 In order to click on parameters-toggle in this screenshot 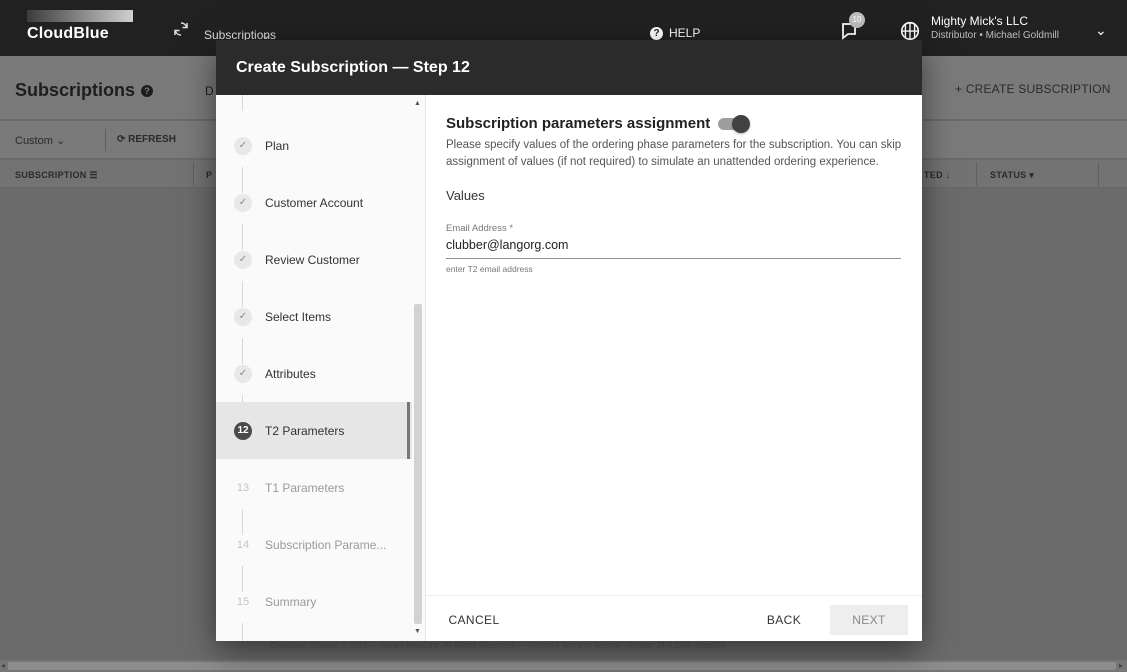, I will do `click(734, 123)`.